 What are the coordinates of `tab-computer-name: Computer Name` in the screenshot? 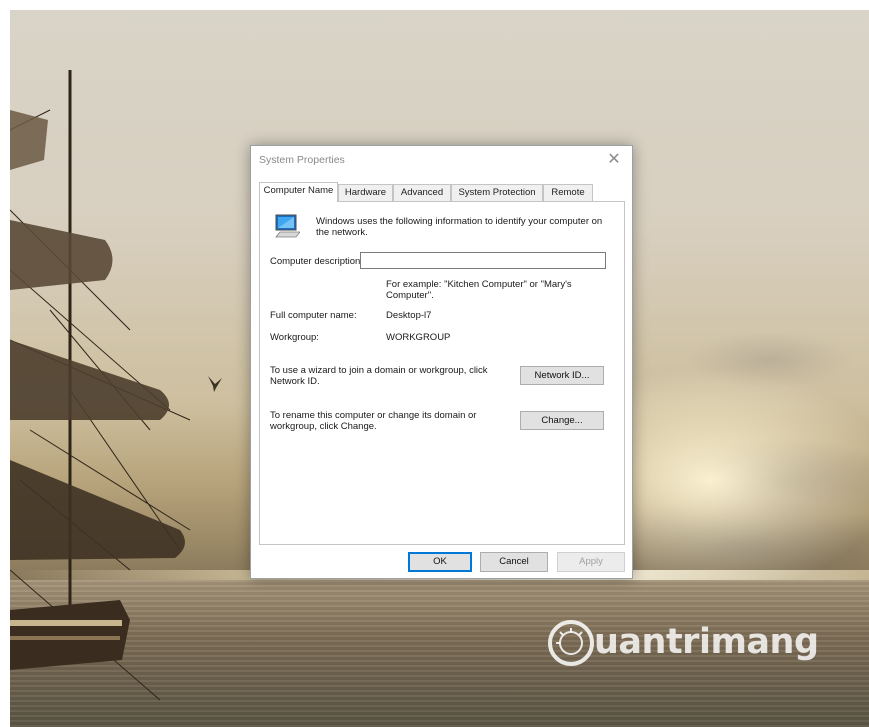 It's located at (298, 192).